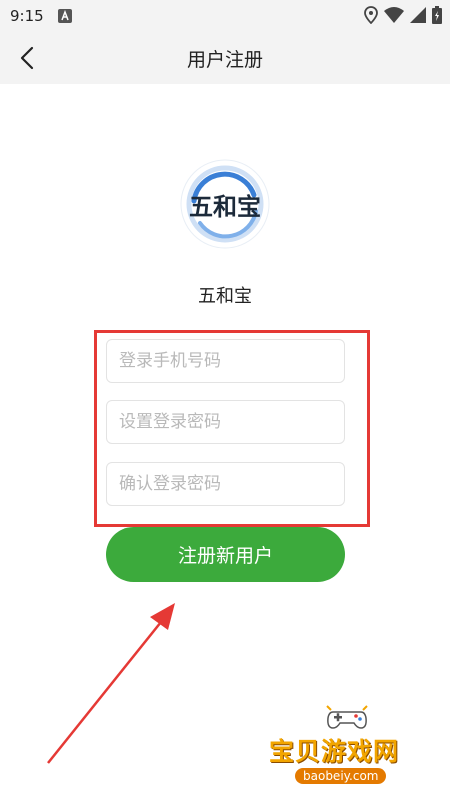 The image size is (450, 800). I want to click on app-logo: 五和宝, so click(225, 204).